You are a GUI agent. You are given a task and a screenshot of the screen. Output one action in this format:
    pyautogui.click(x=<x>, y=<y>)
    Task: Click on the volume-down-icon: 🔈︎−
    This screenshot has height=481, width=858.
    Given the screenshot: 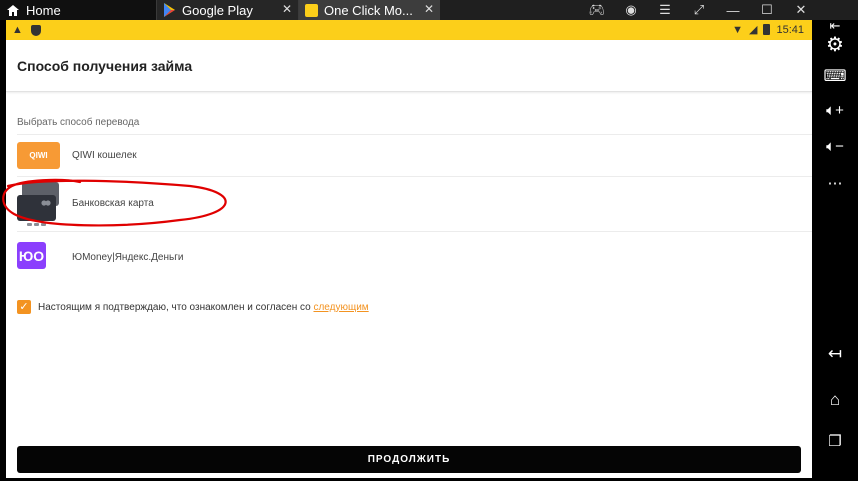 What is the action you would take?
    pyautogui.click(x=835, y=146)
    